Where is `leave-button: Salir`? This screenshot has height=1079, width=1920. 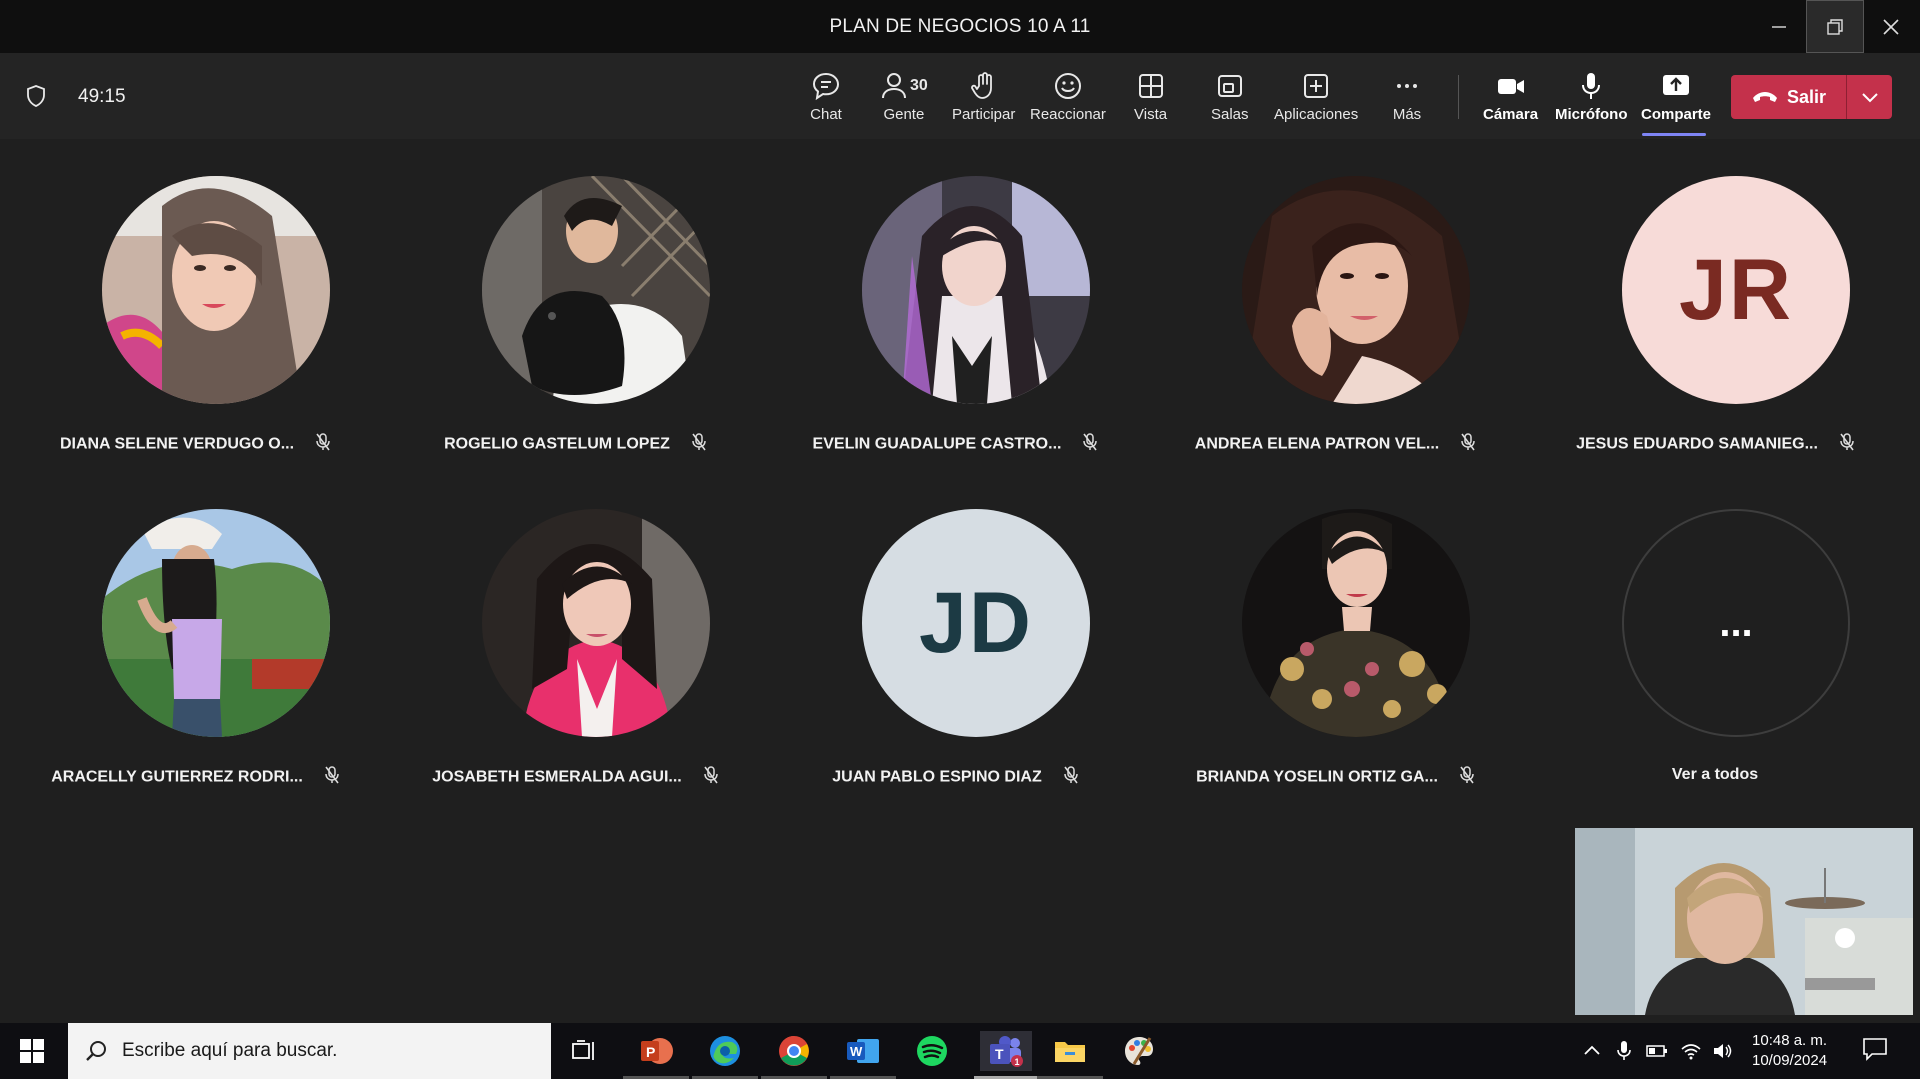 leave-button: Salir is located at coordinates (1789, 97).